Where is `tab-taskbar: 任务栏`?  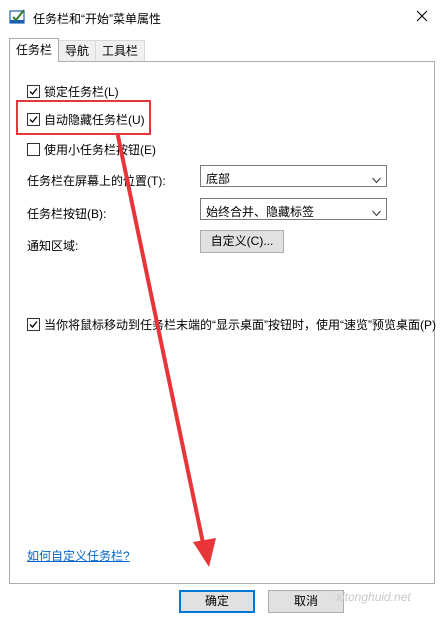
tab-taskbar: 任务栏 is located at coordinates (34, 50).